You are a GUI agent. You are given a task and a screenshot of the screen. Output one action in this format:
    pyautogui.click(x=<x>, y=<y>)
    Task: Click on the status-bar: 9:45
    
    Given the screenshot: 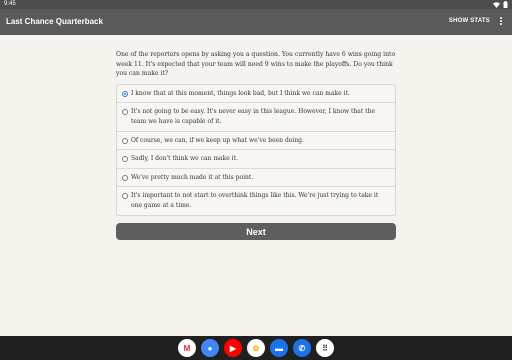 What is the action you would take?
    pyautogui.click(x=256, y=4)
    